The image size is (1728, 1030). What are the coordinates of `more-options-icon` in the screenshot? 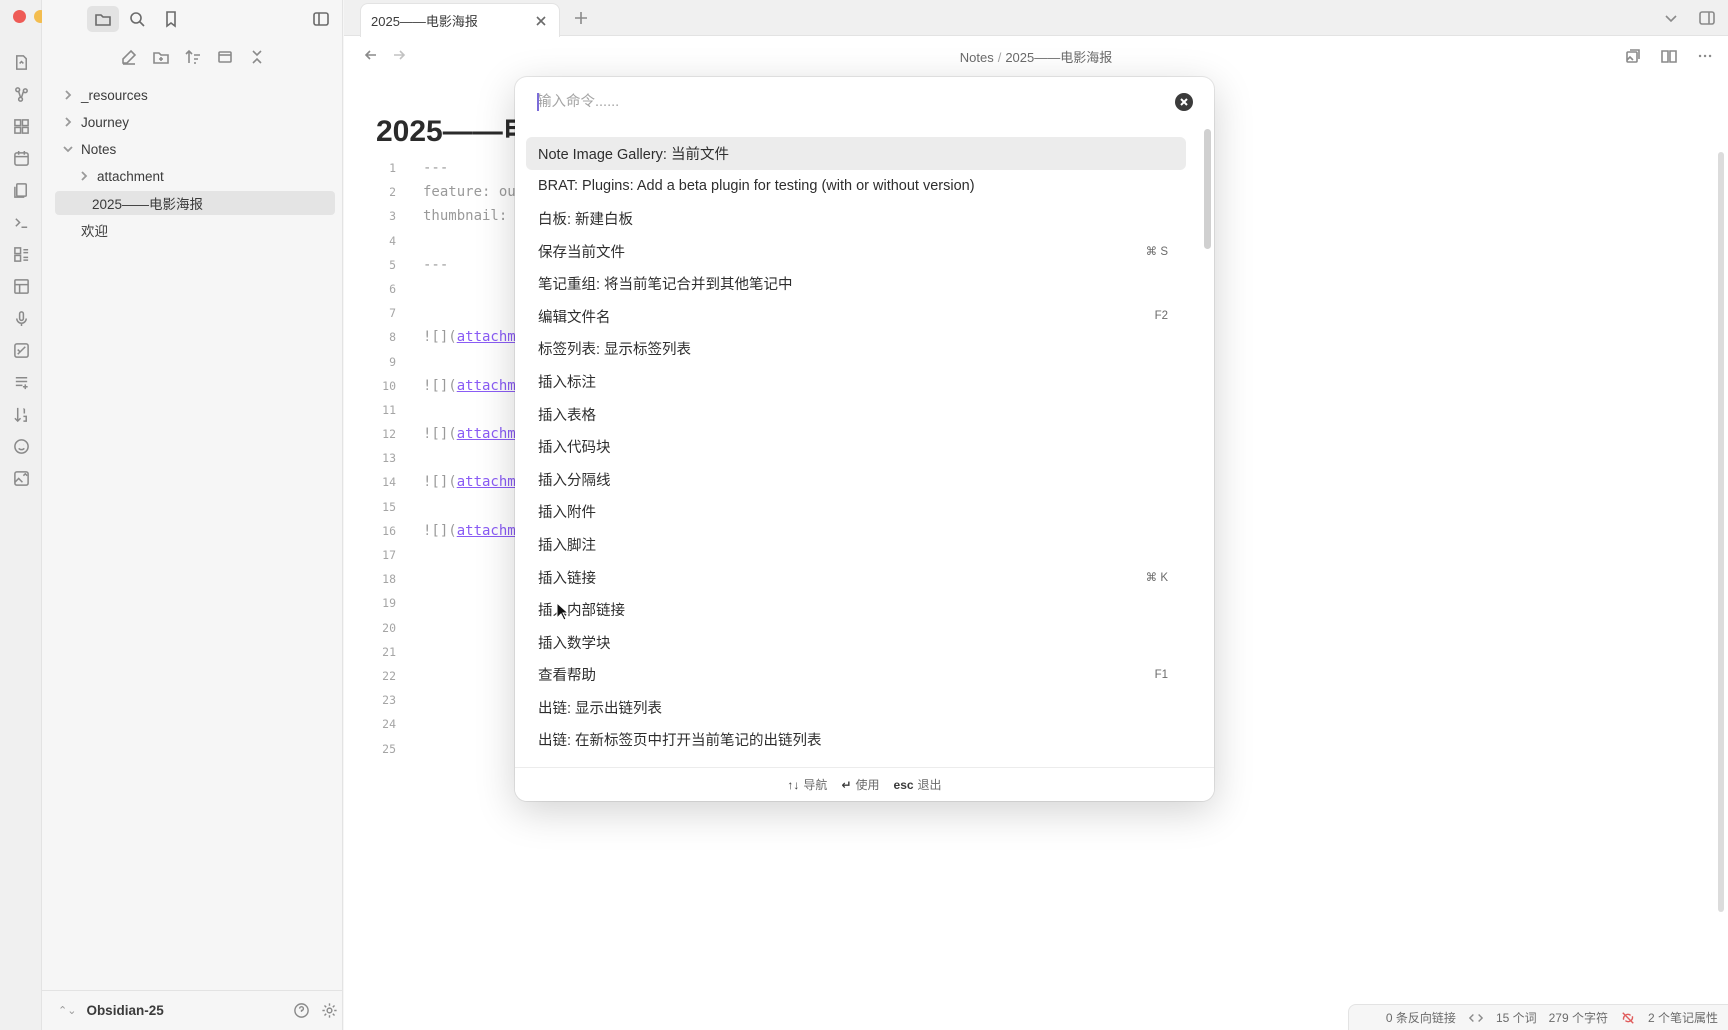 It's located at (1705, 56).